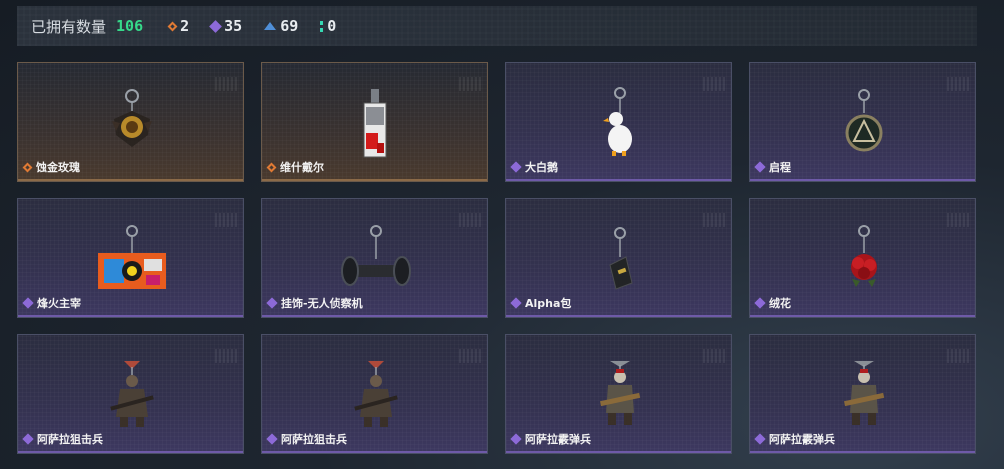 The height and width of the screenshot is (469, 1004). I want to click on red-flower-charm-icon, so click(864, 256).